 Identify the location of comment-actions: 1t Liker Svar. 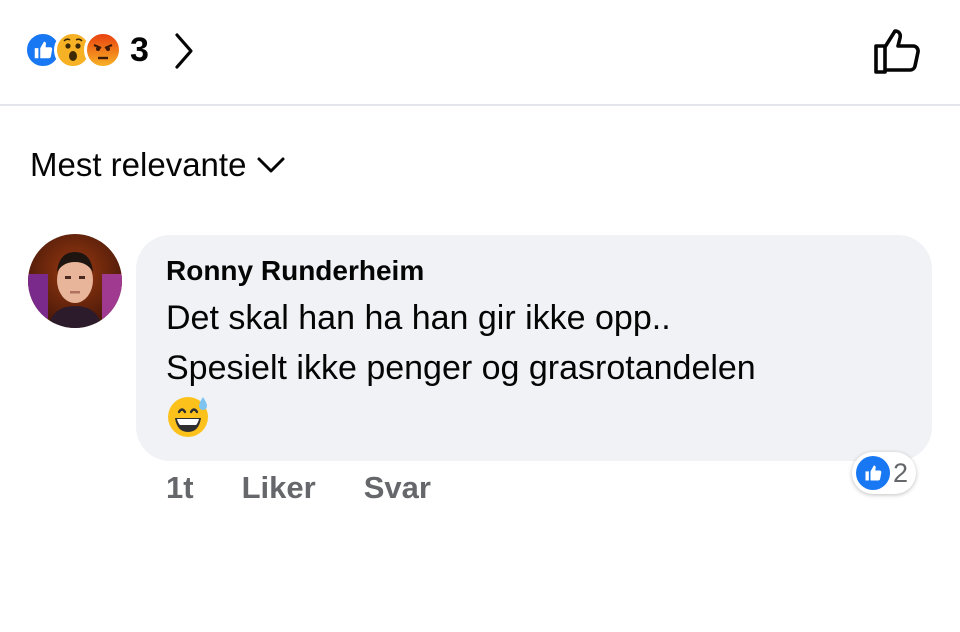
(322, 488).